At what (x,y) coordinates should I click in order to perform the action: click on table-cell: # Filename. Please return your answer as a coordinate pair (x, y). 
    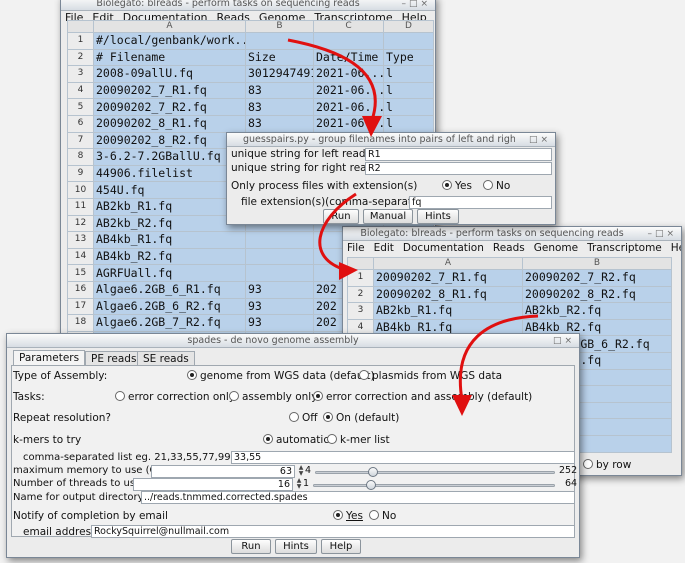
    Looking at the image, I should click on (169, 57).